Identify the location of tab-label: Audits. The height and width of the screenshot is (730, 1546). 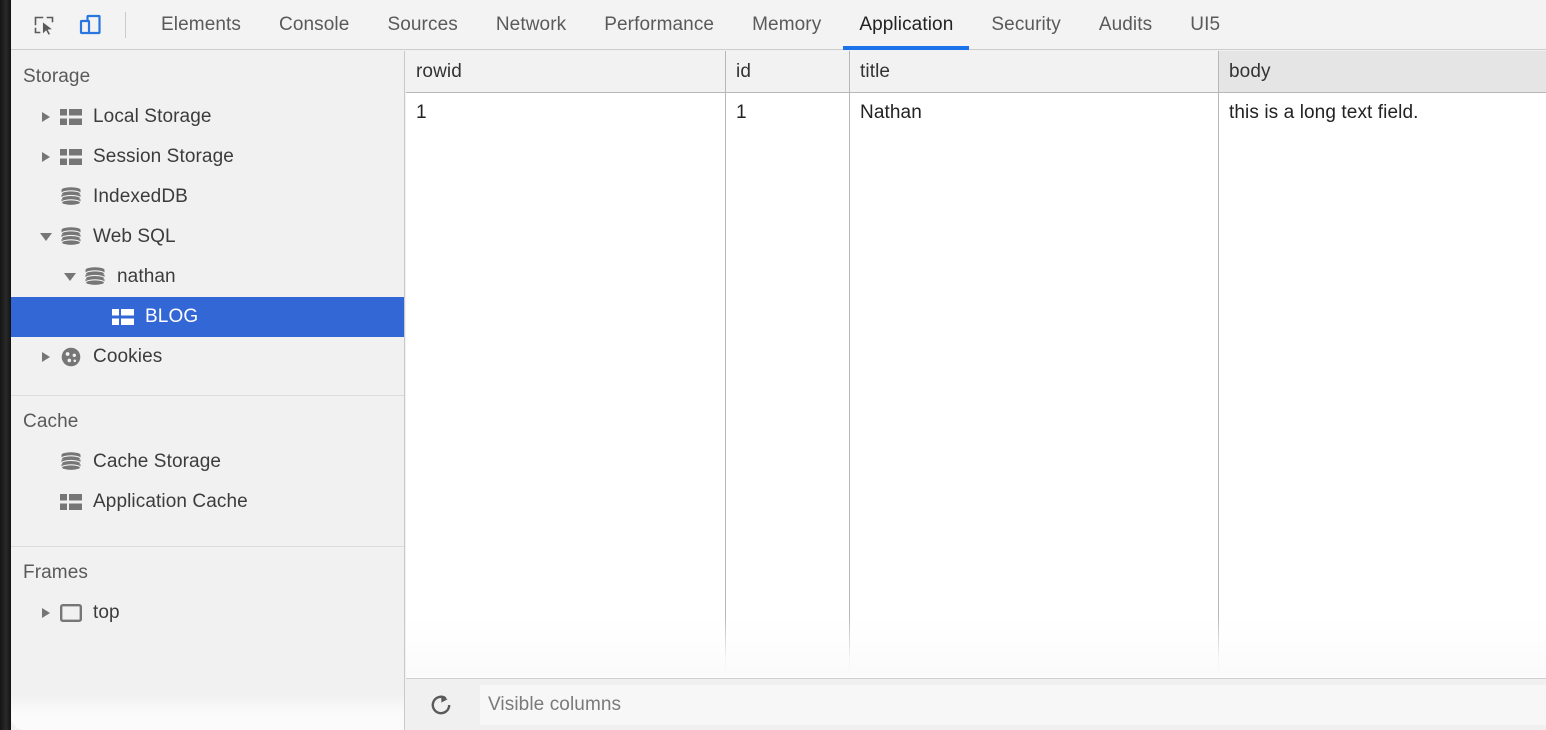
(1125, 24).